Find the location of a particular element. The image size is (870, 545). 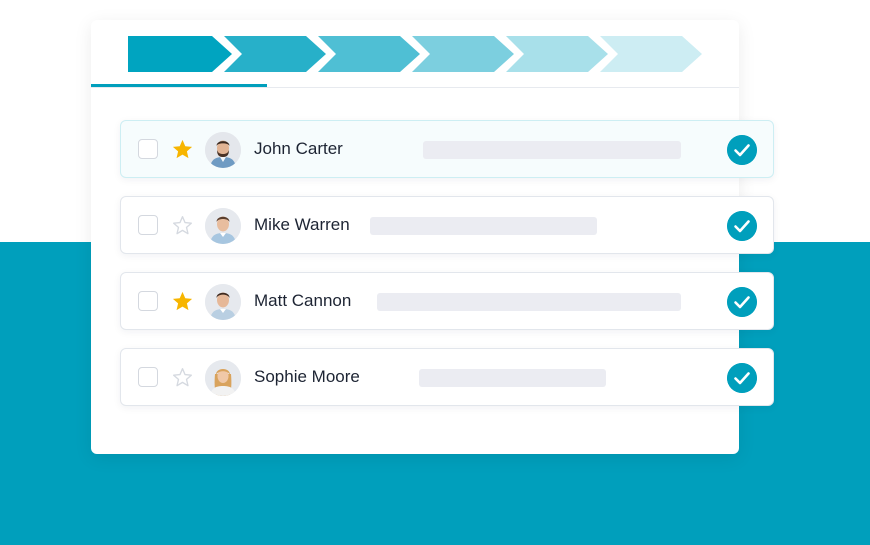

contact-row-mike-warren: Mike Warren is located at coordinates (447, 225).